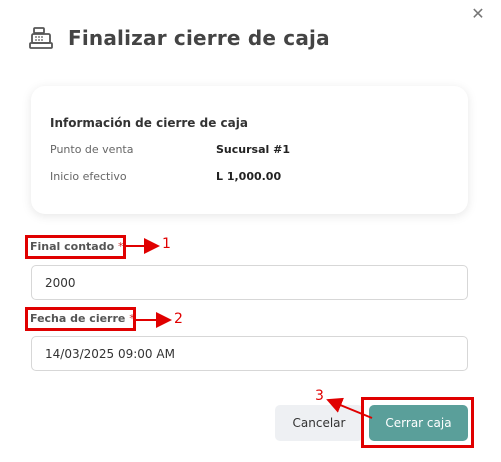  I want to click on info-row-initial-cash: Inicio efectivo L 1,000.00, so click(165, 176).